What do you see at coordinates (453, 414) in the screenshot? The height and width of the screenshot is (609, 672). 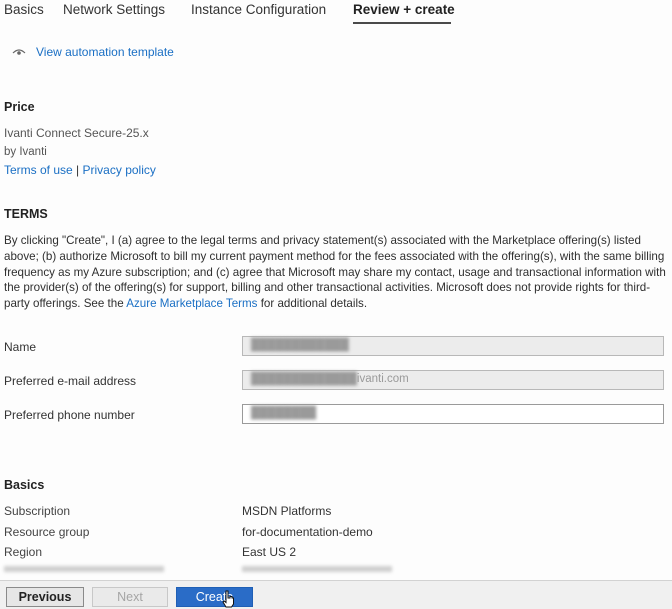 I see `phone-field: ████████` at bounding box center [453, 414].